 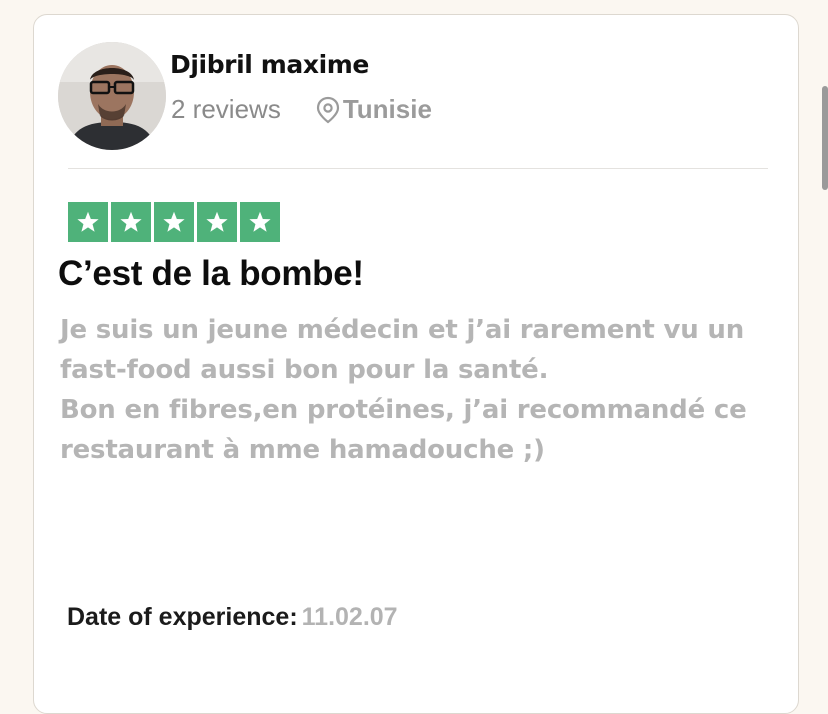 I want to click on review-title: C’est de la bombe!, so click(x=211, y=274).